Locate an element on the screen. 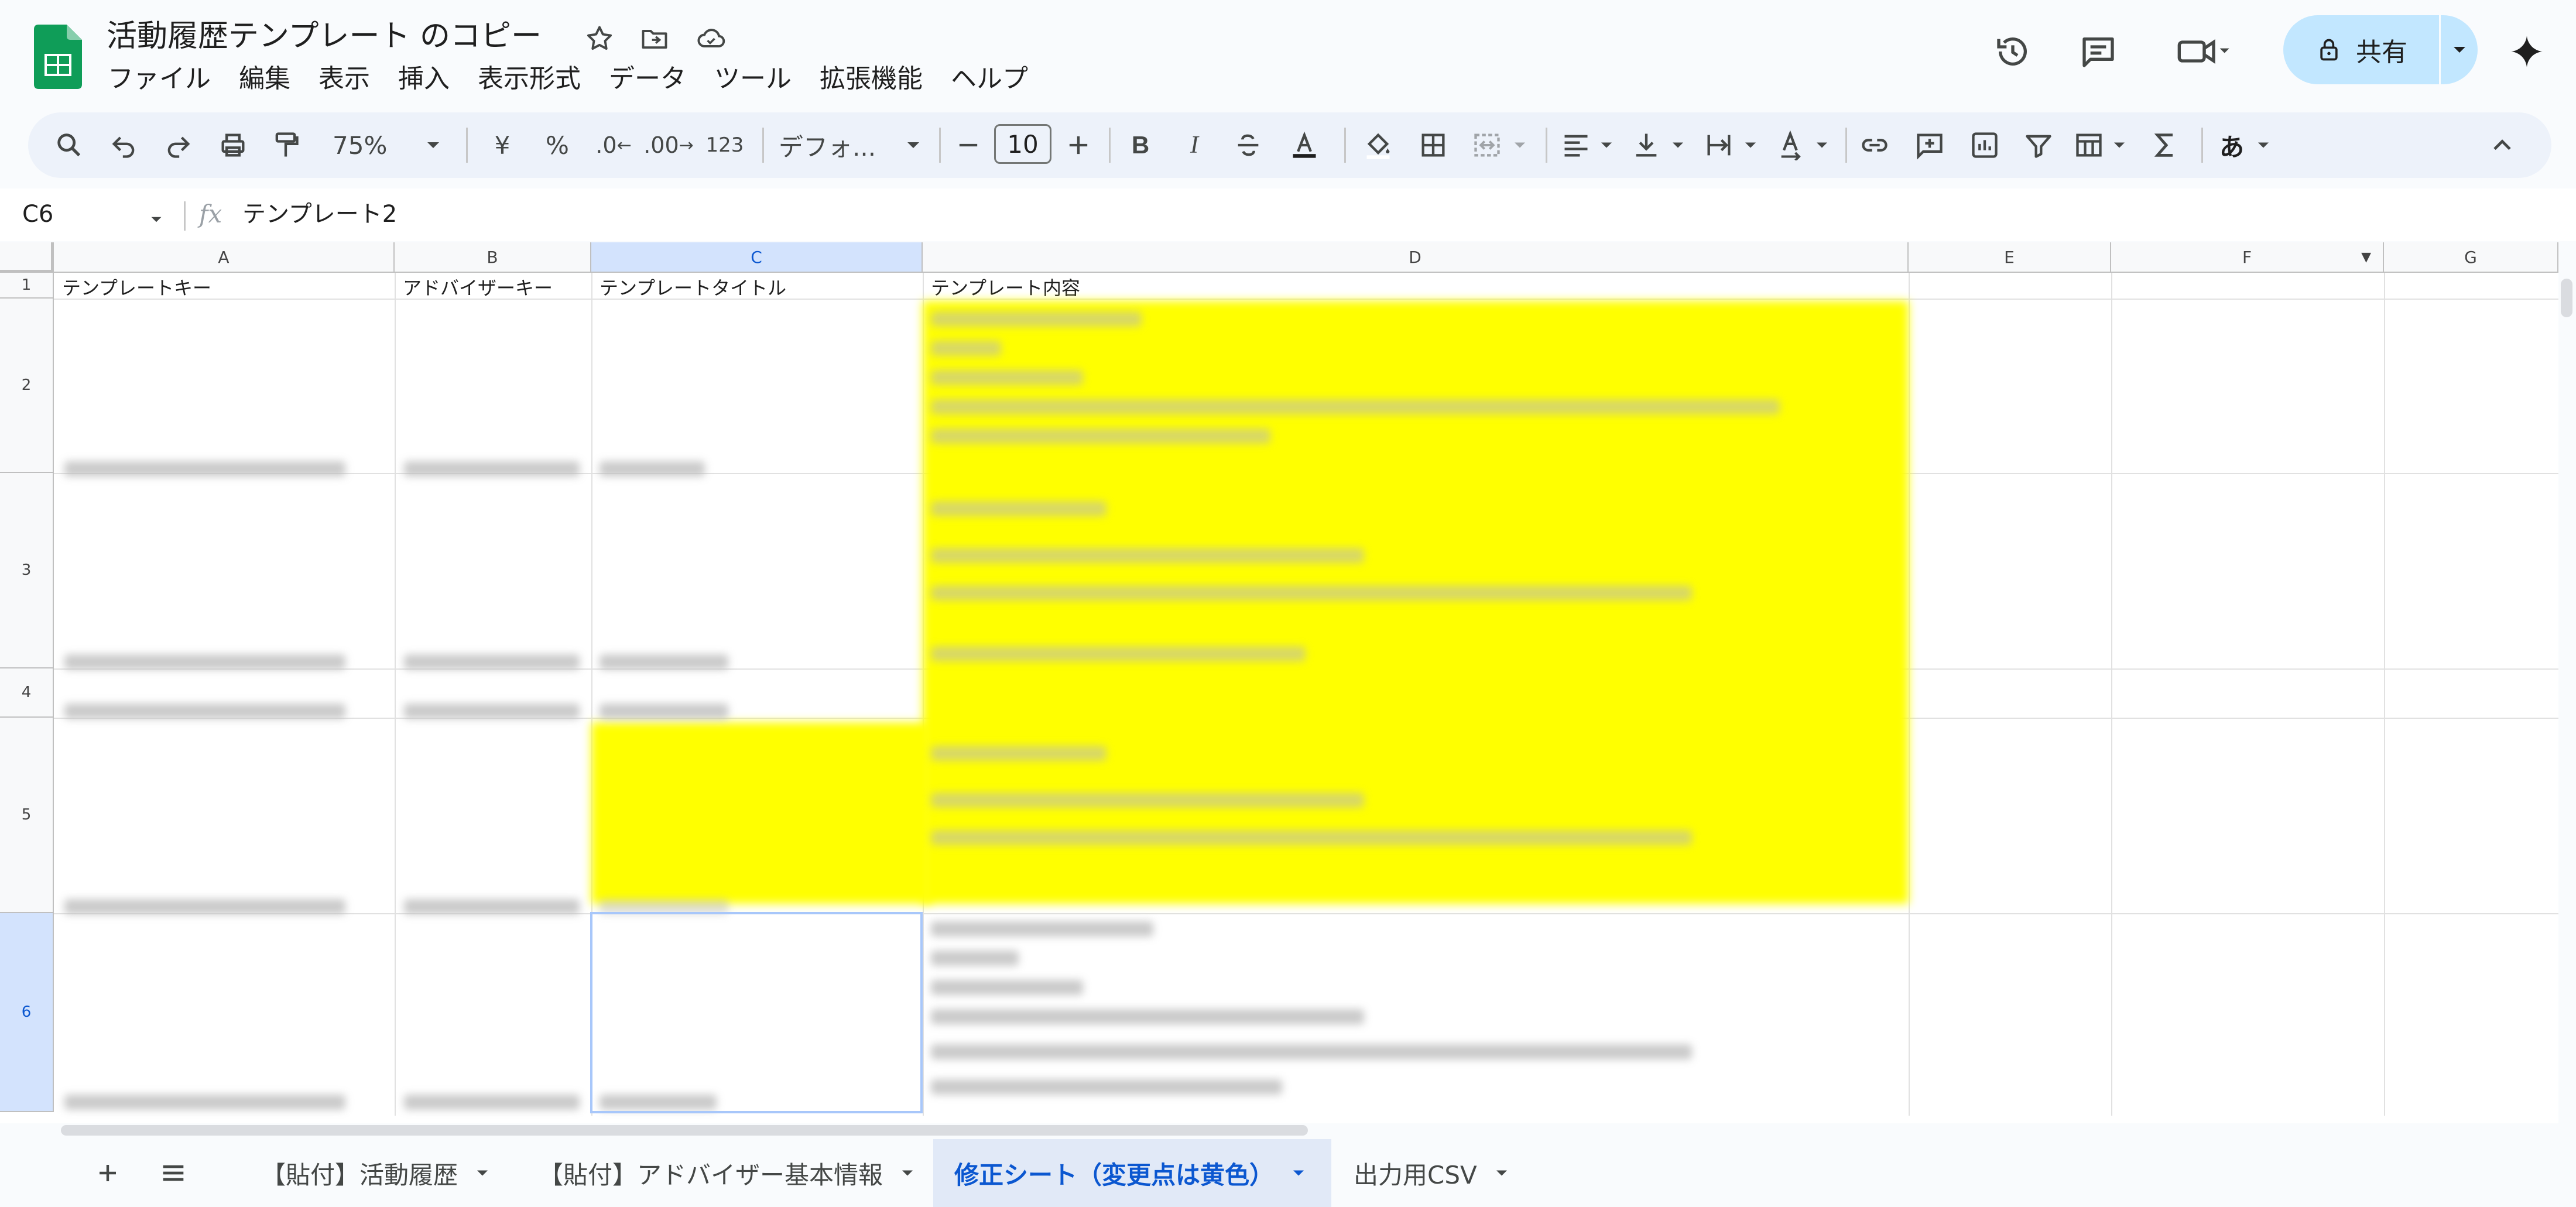 This screenshot has width=2576, height=1207. gemini-spark-icon is located at coordinates (2527, 51).